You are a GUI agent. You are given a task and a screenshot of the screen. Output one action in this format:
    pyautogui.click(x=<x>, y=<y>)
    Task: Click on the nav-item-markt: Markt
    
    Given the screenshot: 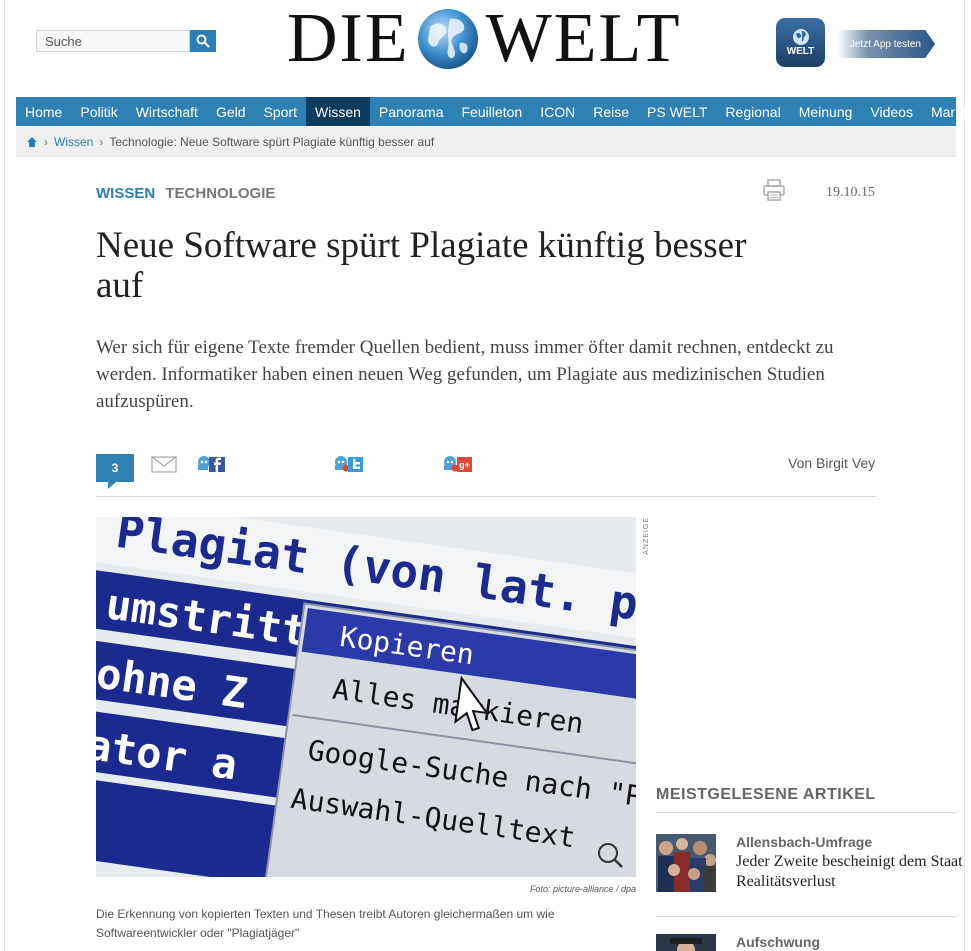 What is the action you would take?
    pyautogui.click(x=946, y=111)
    